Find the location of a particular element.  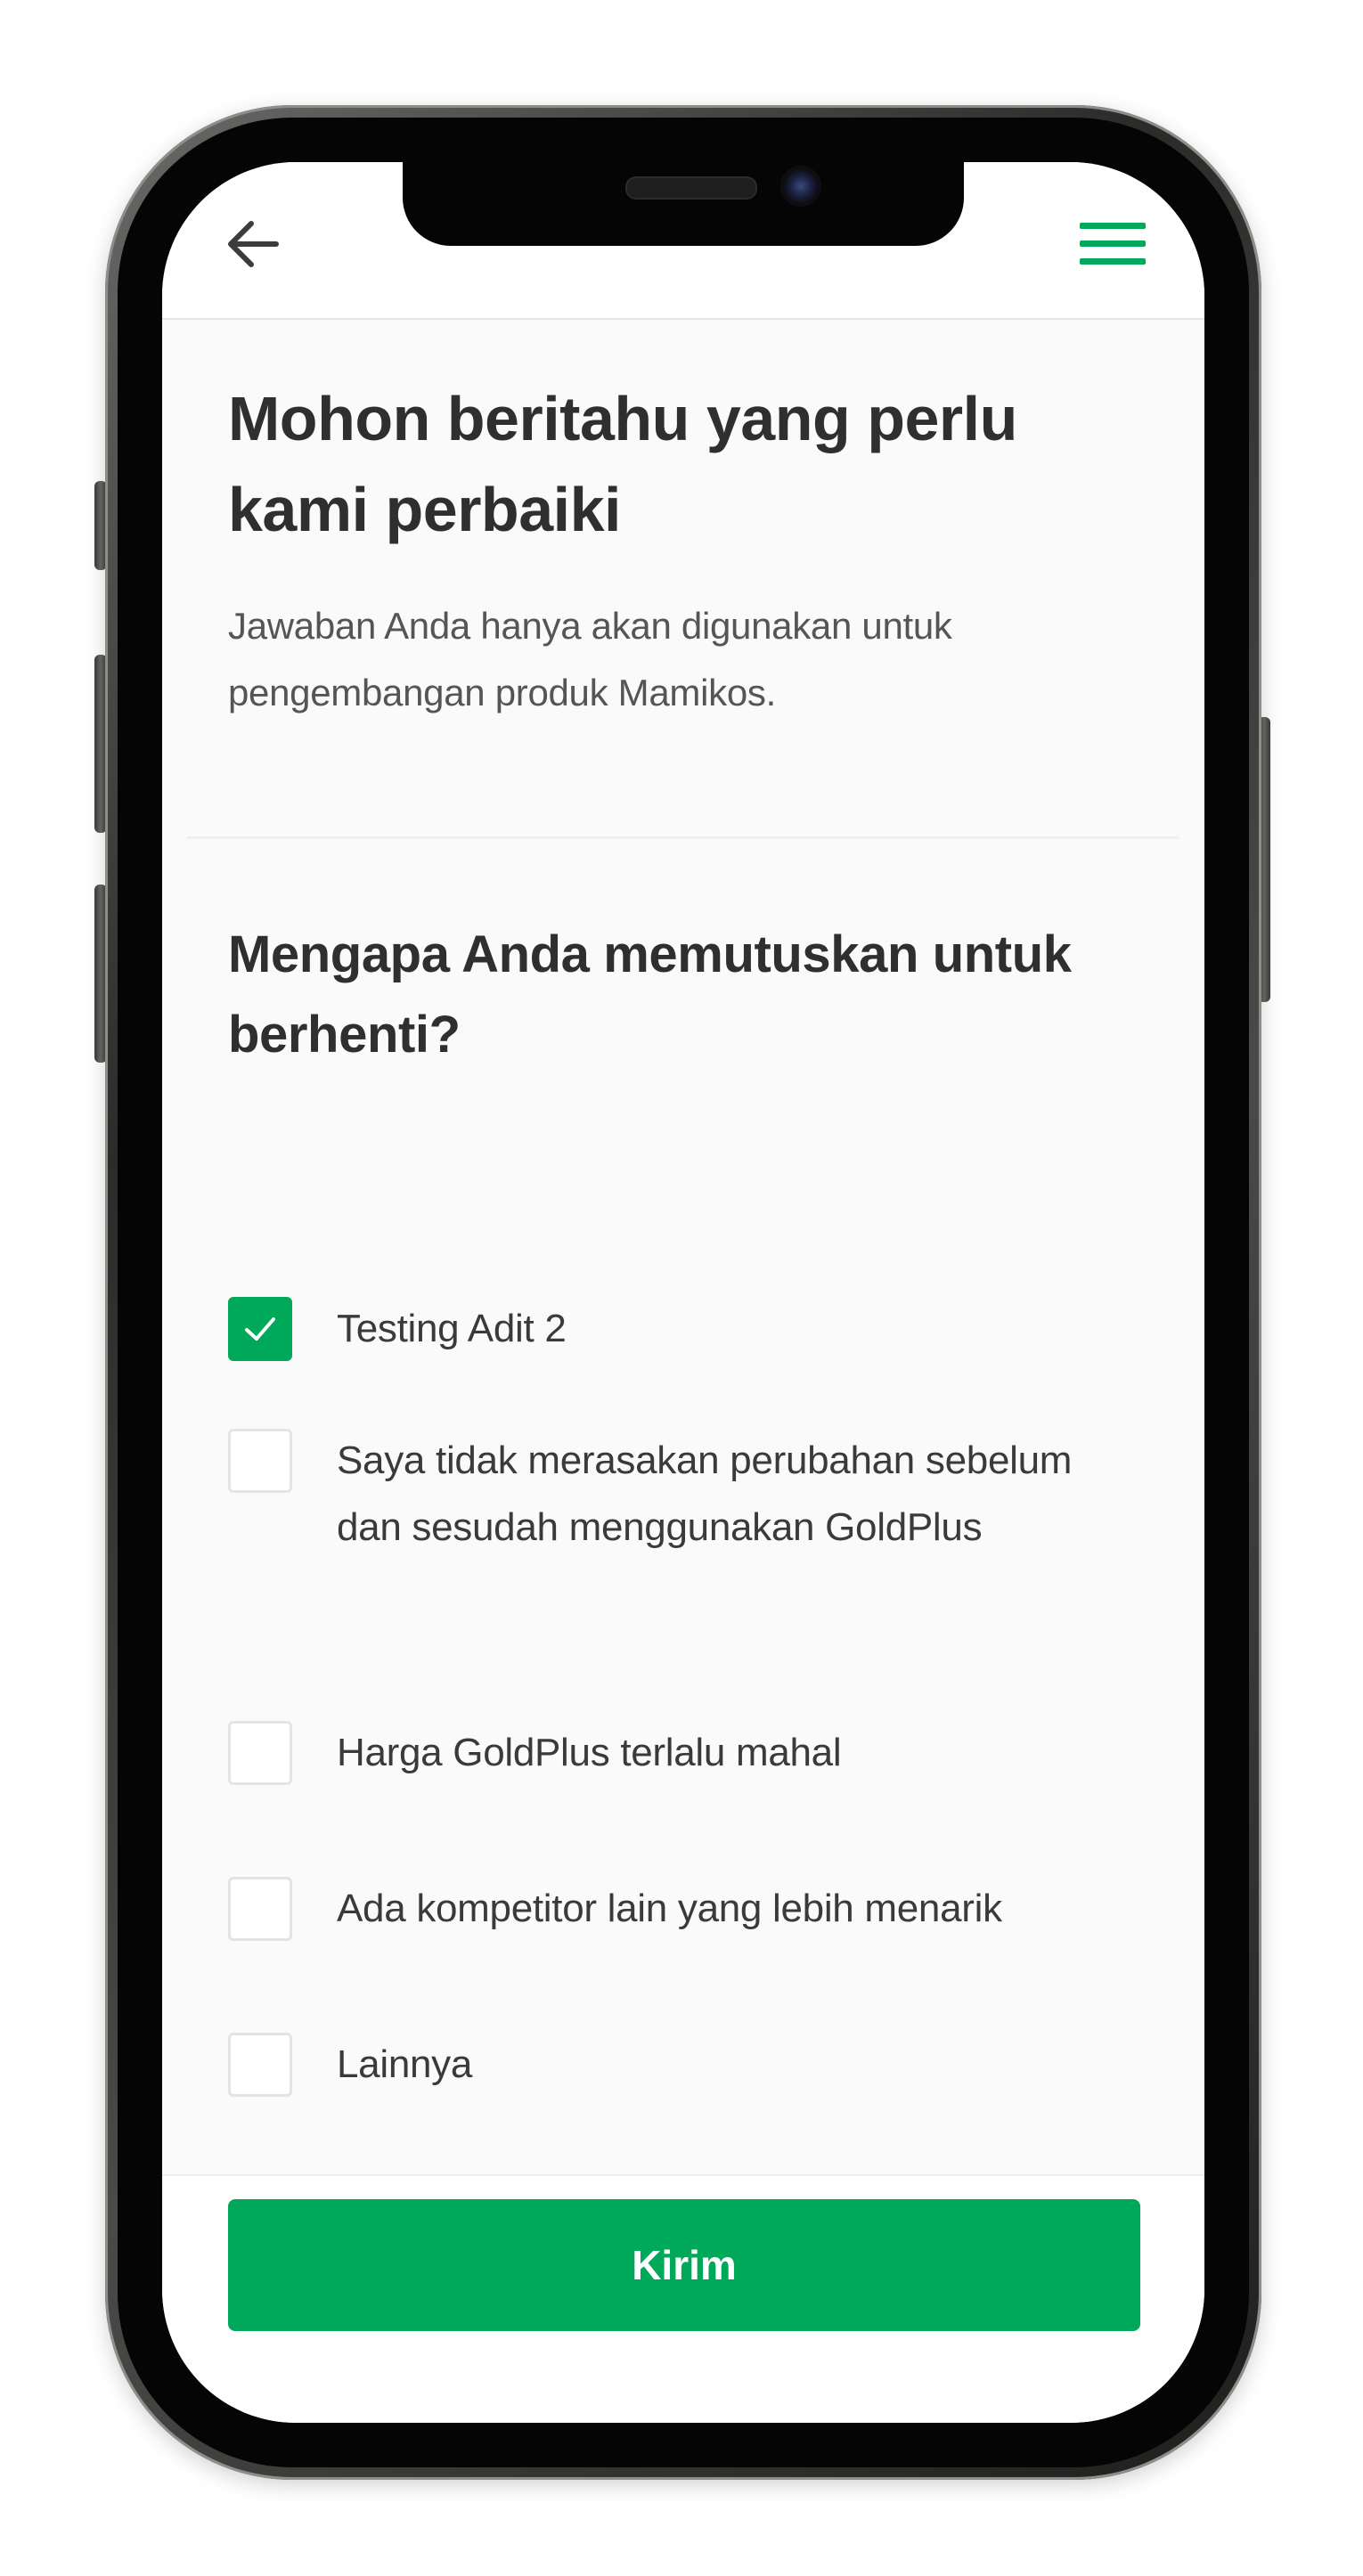

option-competitor: Ada kompetitor lain yang lebih menarik is located at coordinates (687, 1910).